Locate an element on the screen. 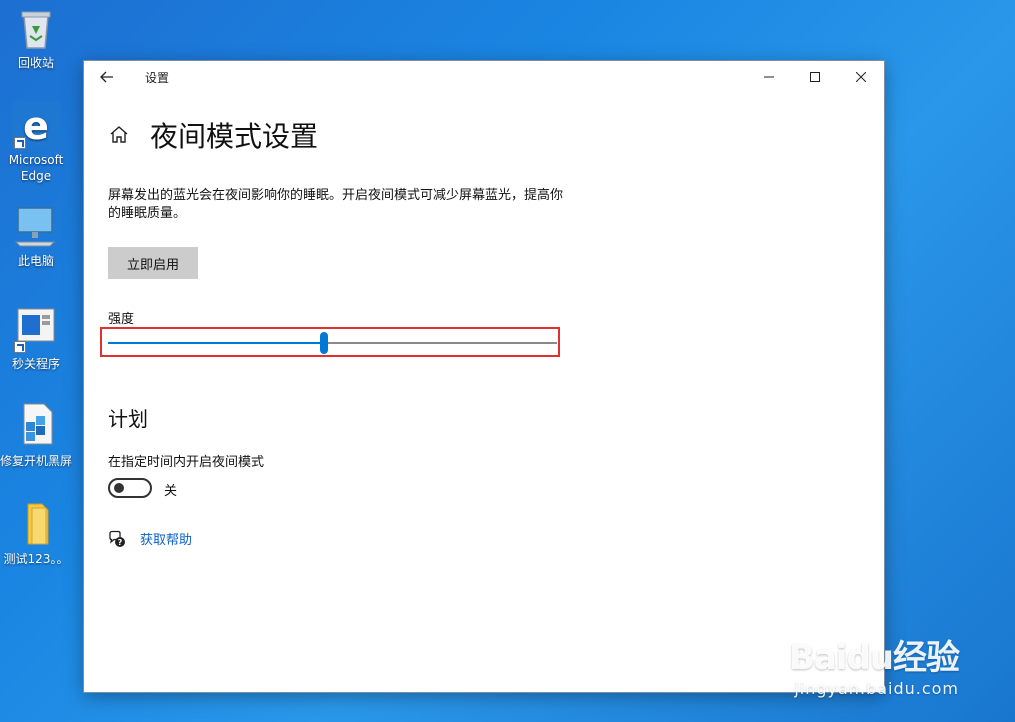 The image size is (1015, 722). schedule-toggle-state: 关 is located at coordinates (171, 491).